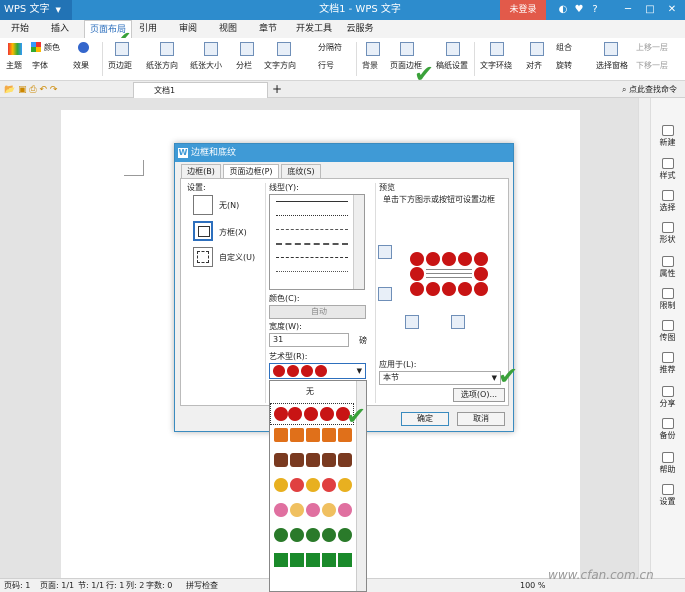  I want to click on panel-select: 选择, so click(667, 201).